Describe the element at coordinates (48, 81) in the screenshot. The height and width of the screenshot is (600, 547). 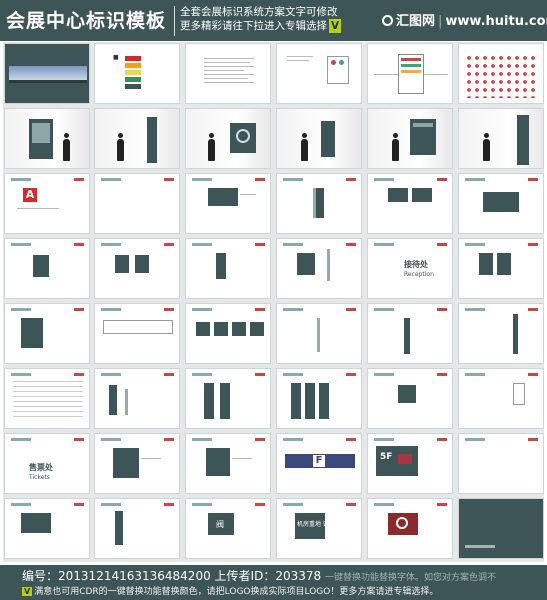
I see `cover-stripe` at that location.